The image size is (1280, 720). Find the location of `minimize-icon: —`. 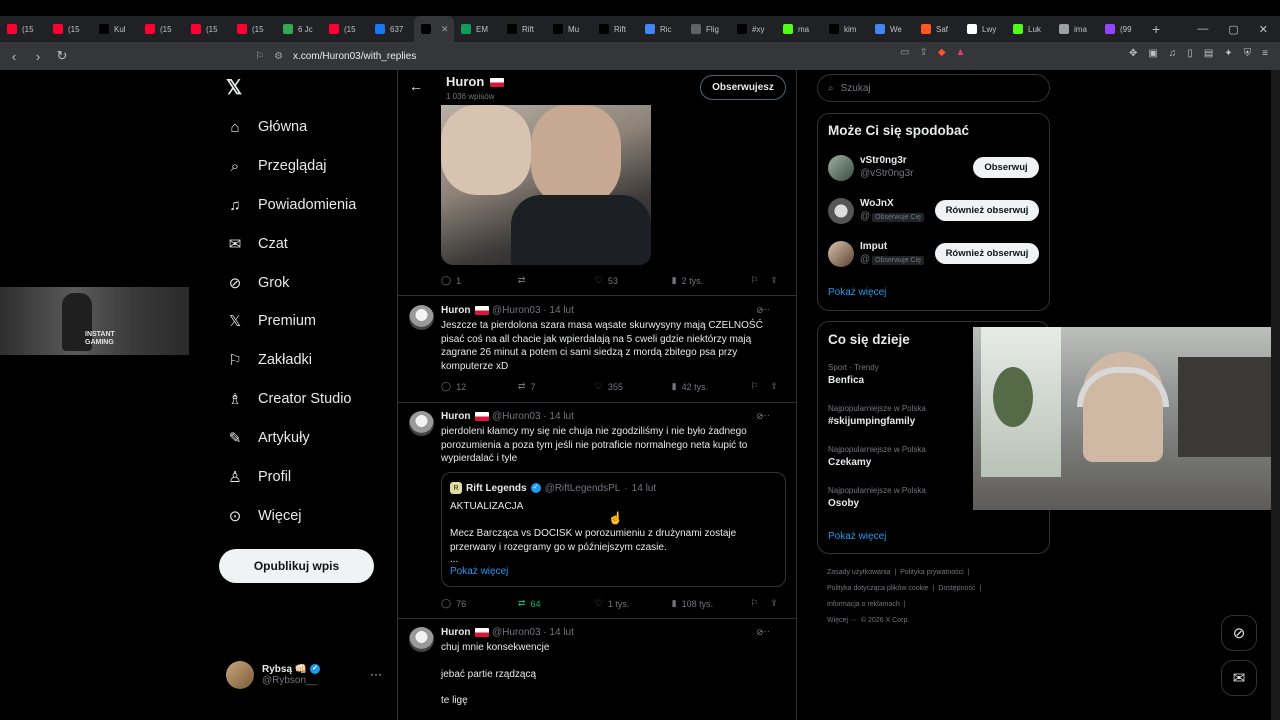

minimize-icon: — is located at coordinates (1202, 29).